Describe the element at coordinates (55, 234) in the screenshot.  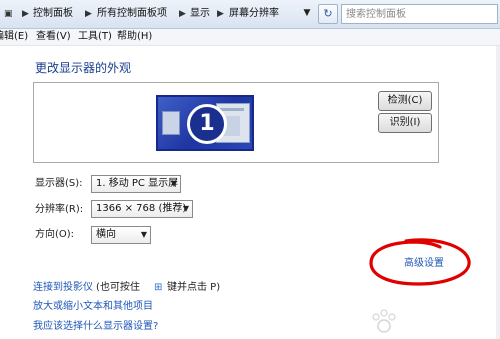
I see `orientation-label: 方向(O):` at that location.